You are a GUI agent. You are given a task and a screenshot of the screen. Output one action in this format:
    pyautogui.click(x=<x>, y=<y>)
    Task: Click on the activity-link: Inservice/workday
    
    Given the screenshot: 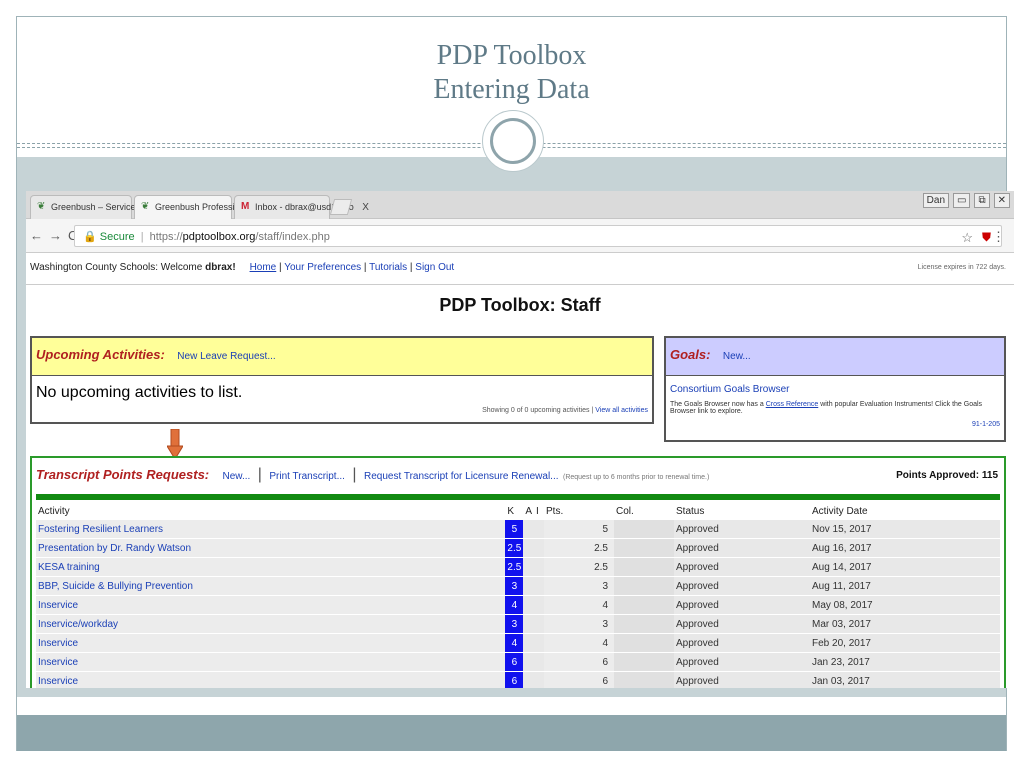 What is the action you would take?
    pyautogui.click(x=271, y=624)
    